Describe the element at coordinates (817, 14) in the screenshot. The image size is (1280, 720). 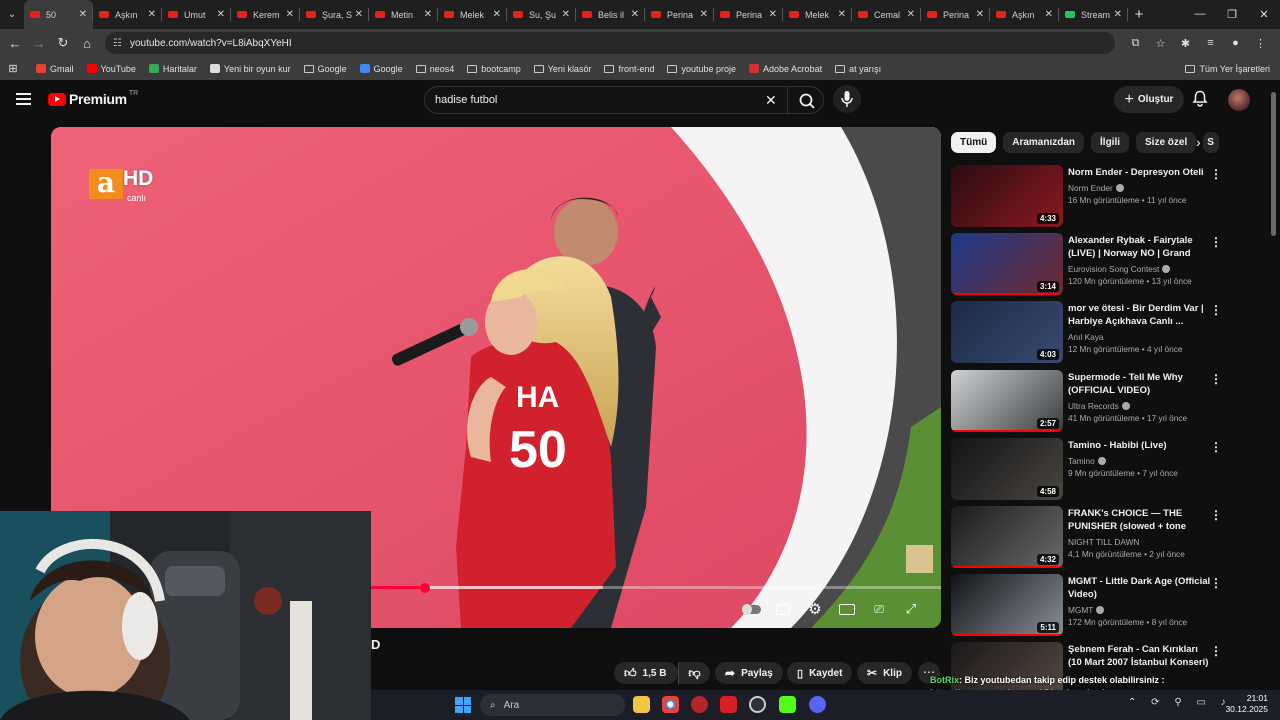
I see `browser-tab: Melek ✕` at that location.